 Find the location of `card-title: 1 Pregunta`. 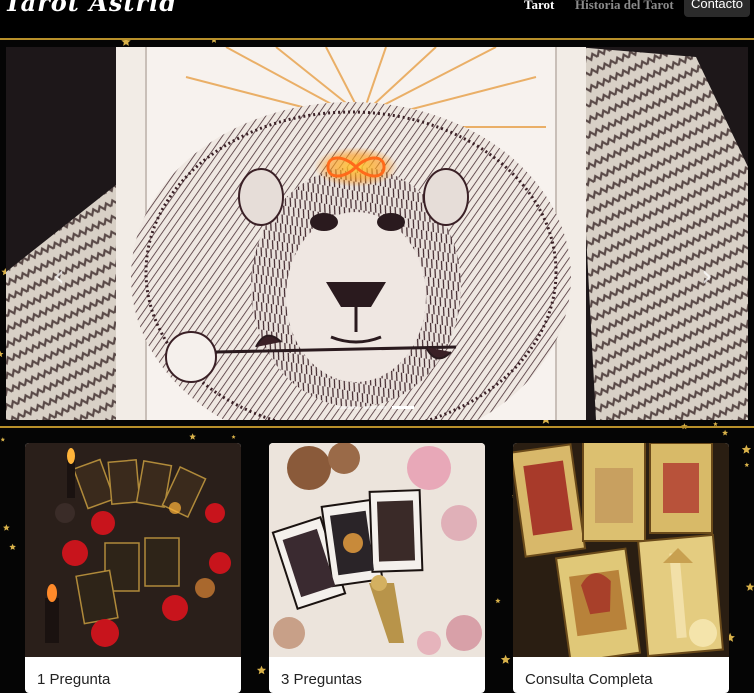

card-title: 1 Pregunta is located at coordinates (74, 679).